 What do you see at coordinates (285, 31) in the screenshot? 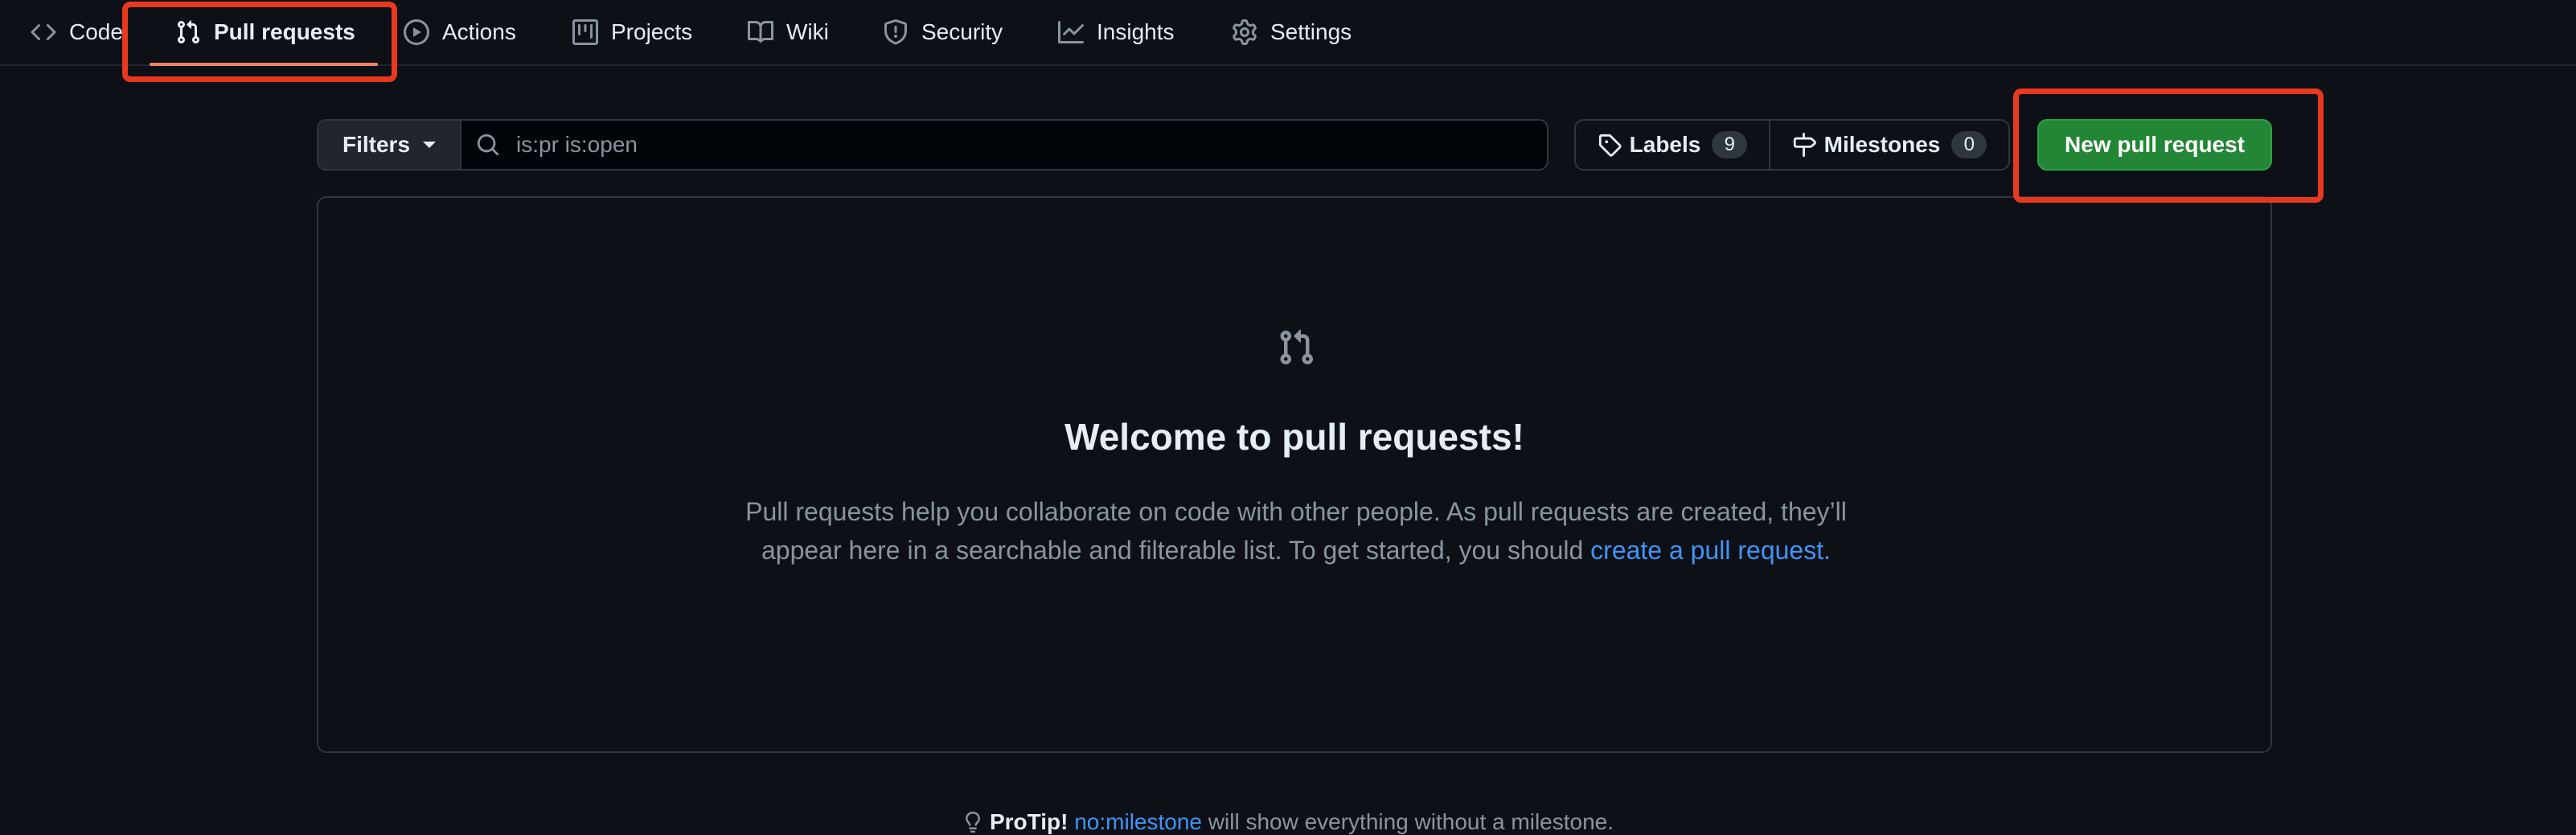
I see `tab-pull-requests-label: Pull requests` at bounding box center [285, 31].